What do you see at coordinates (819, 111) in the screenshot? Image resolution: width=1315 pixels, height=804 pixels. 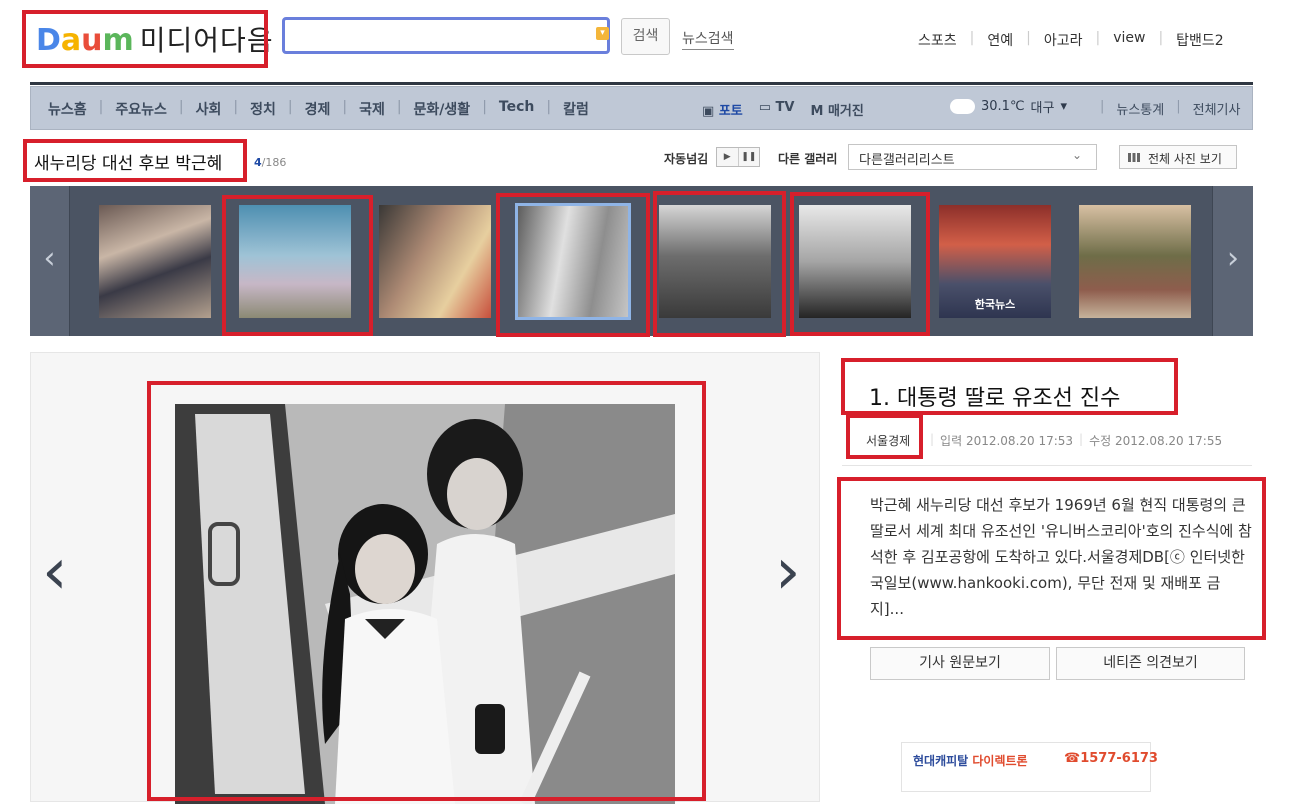 I see `magazine-icon: M` at bounding box center [819, 111].